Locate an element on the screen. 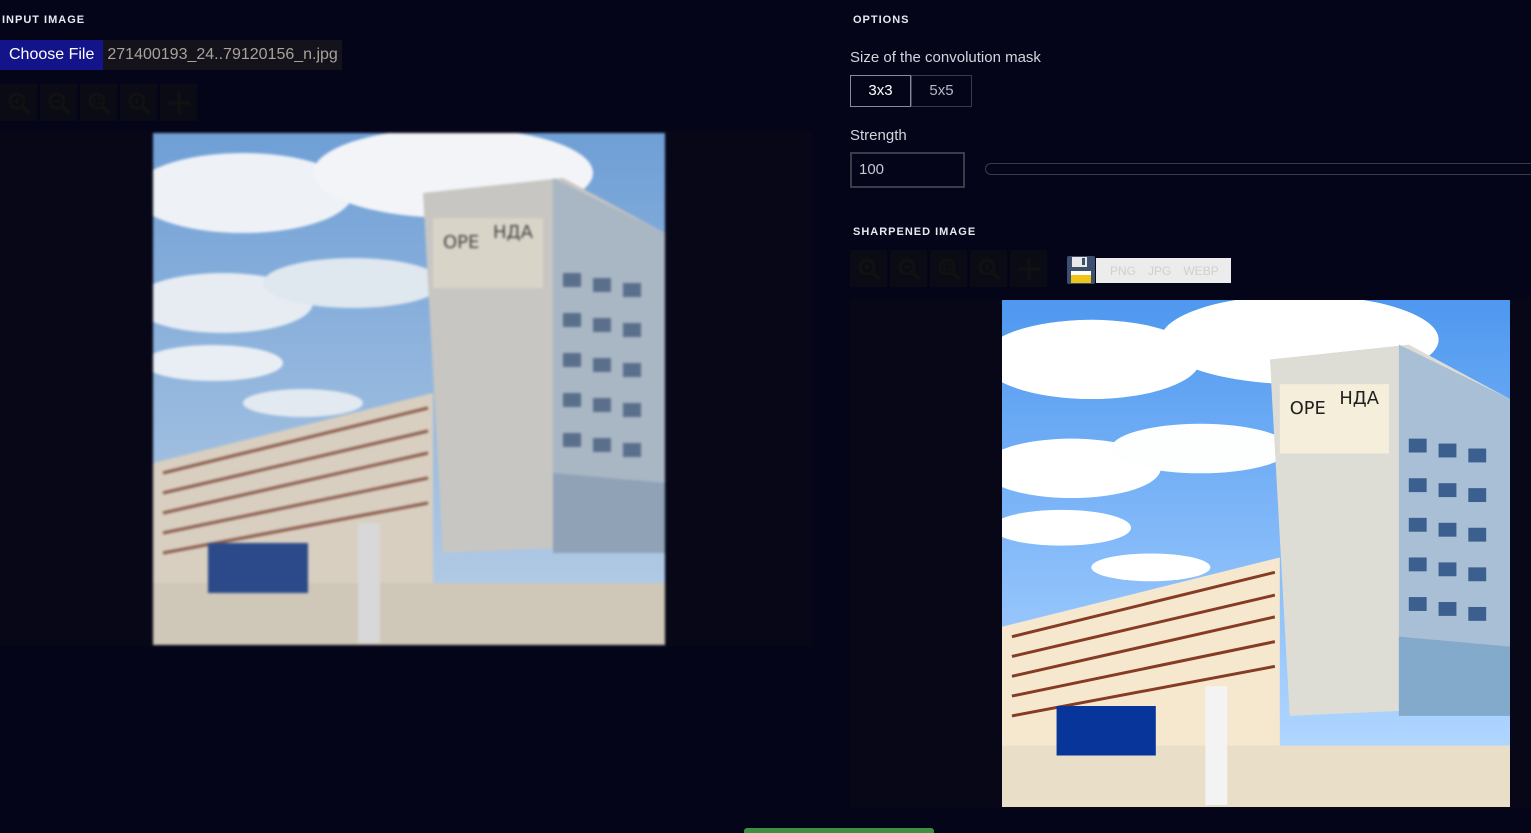 Image resolution: width=1531 pixels, height=833 pixels. mask-size-toggle: 3x3 5x5 is located at coordinates (911, 91).